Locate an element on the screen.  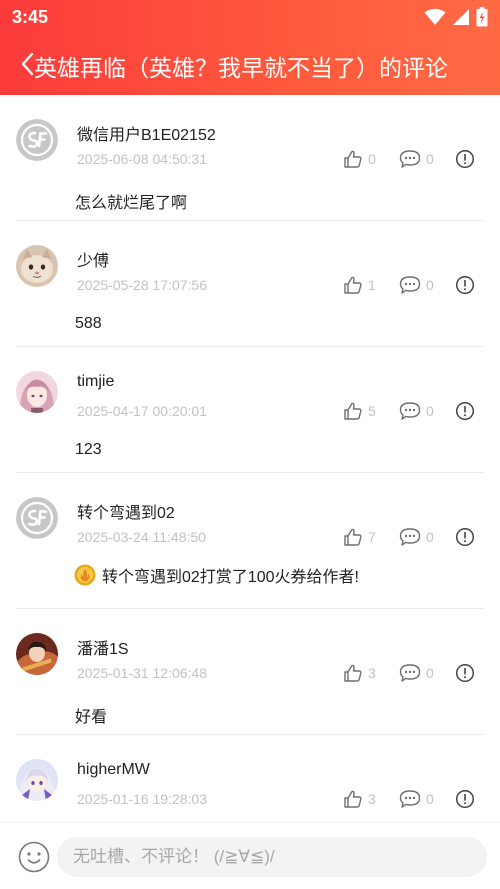
comment-actions: 5 0 is located at coordinates (413, 411).